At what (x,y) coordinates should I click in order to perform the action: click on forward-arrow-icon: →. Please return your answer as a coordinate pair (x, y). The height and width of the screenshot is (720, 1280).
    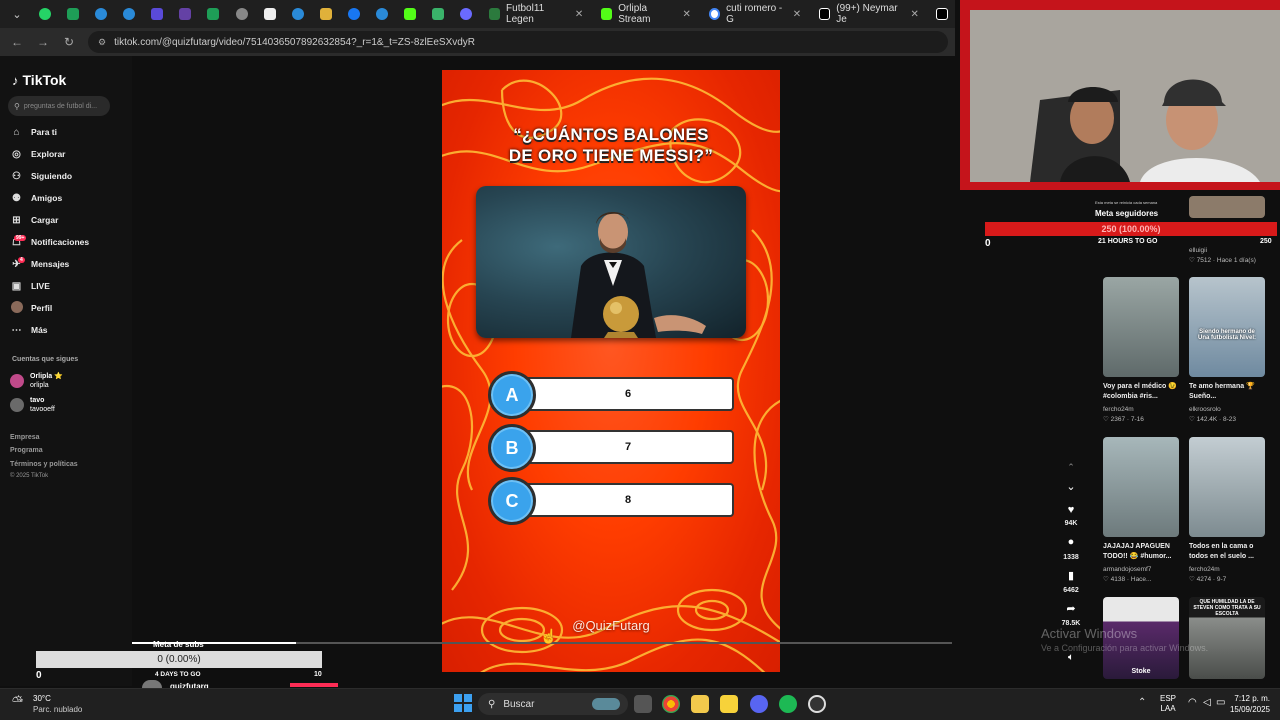
    Looking at the image, I should click on (43, 42).